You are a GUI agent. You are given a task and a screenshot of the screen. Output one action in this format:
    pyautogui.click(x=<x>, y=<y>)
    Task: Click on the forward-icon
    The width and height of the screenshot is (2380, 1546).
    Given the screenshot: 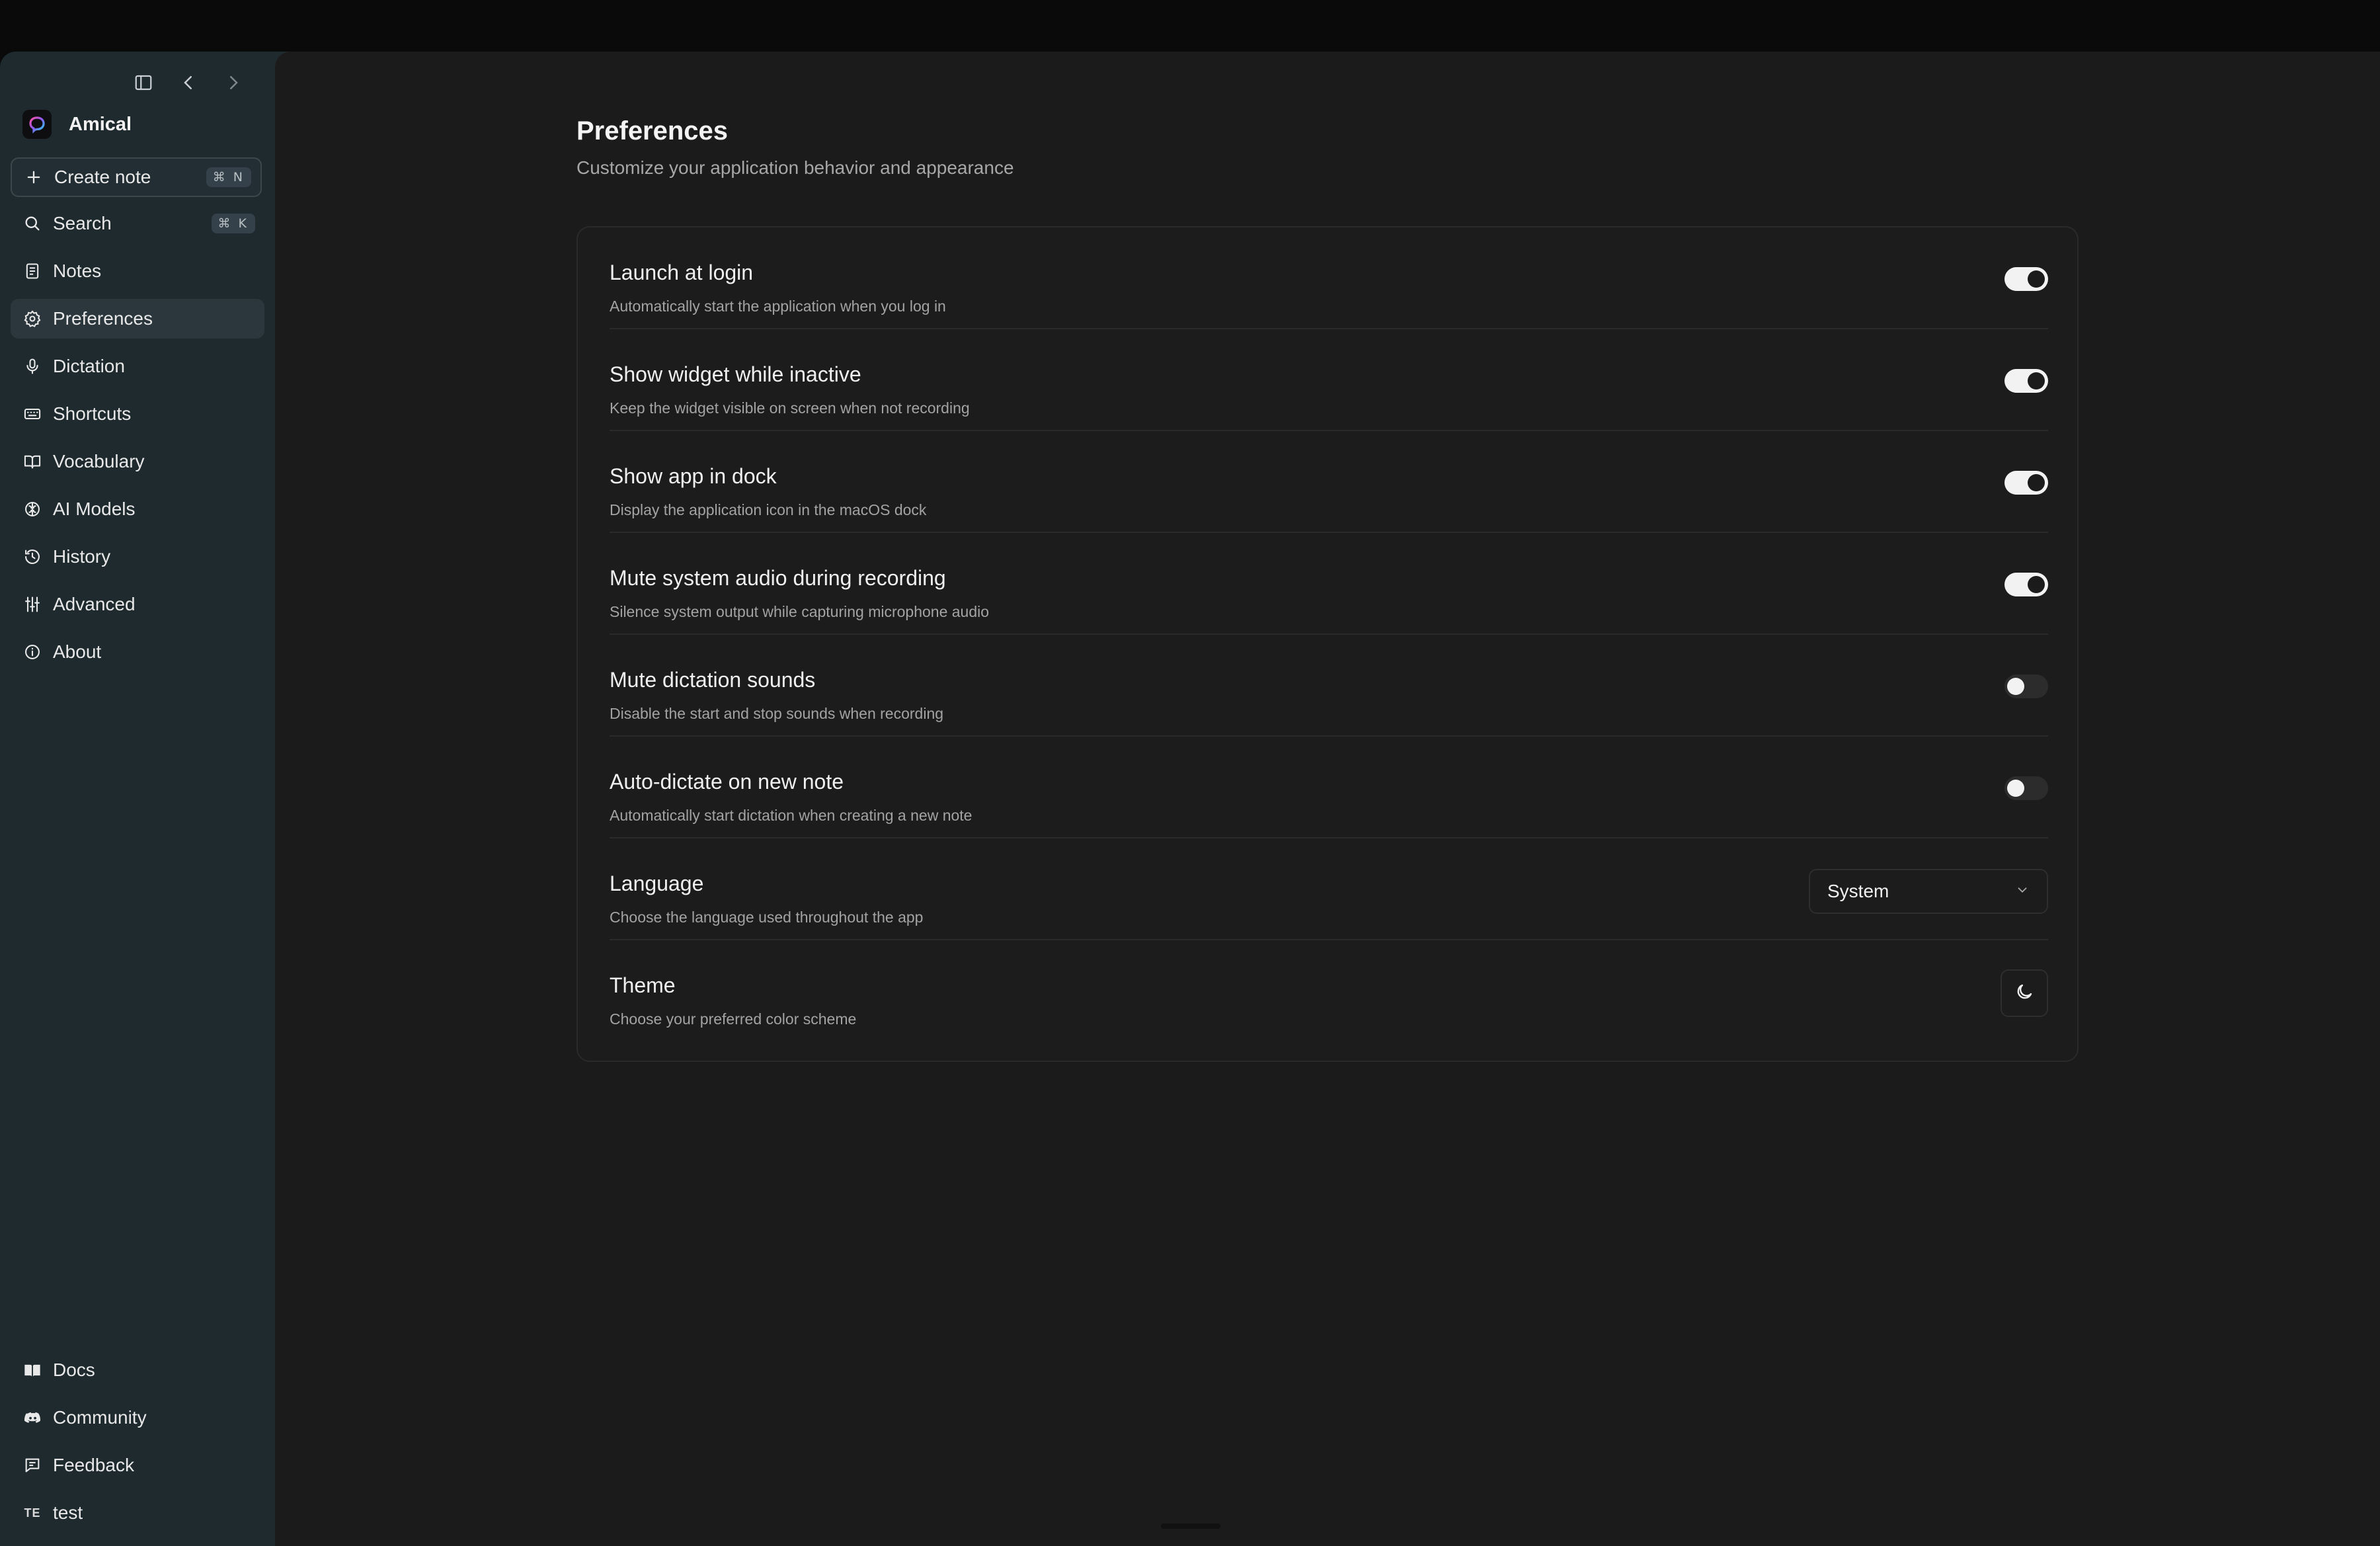 What is the action you would take?
    pyautogui.click(x=233, y=83)
    